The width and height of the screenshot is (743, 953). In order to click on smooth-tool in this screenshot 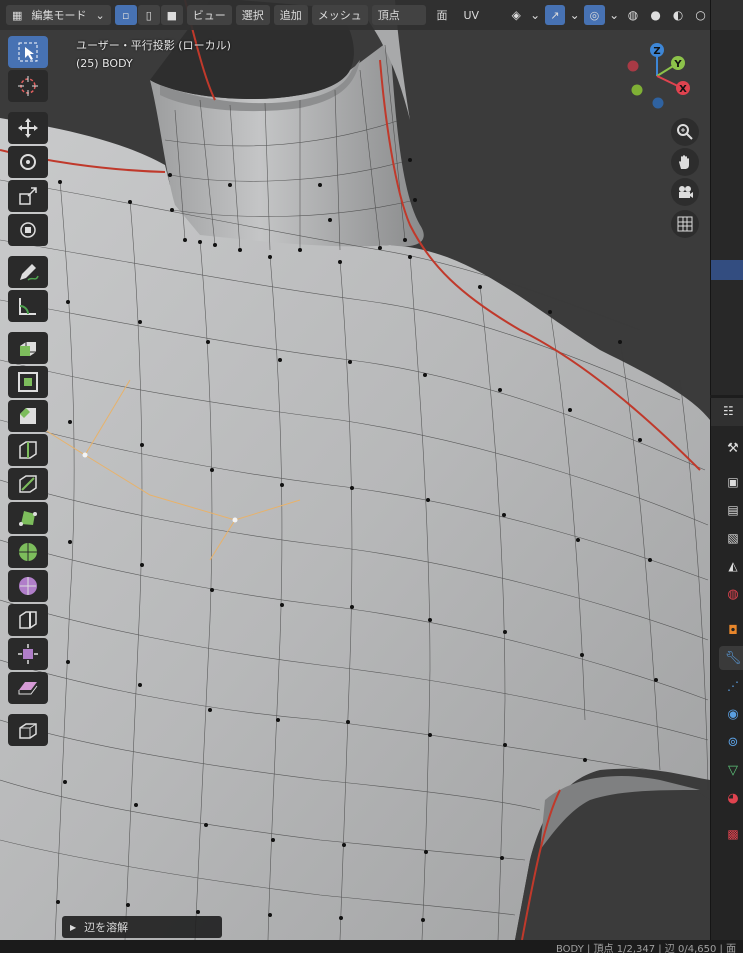, I will do `click(28, 586)`.